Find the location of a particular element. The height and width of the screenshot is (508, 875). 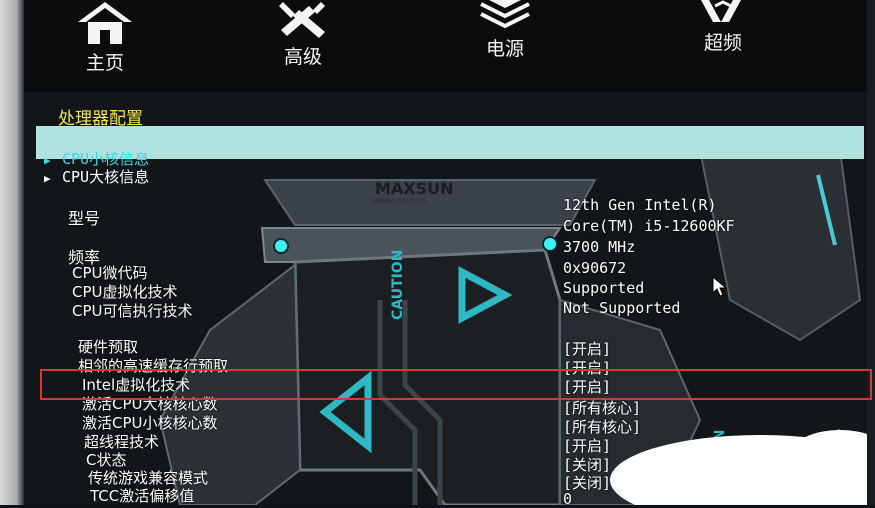

wrench-icon is located at coordinates (302, 20).